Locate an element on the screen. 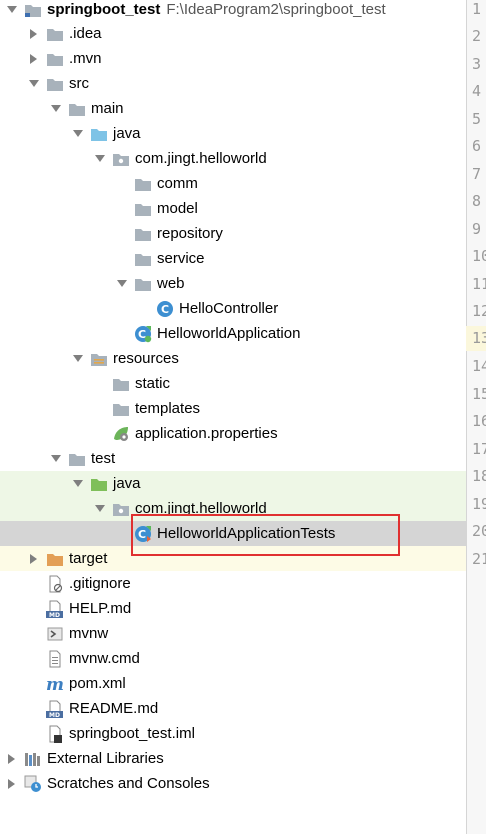 The image size is (486, 834). tree-item-label: springboot_test.iml is located at coordinates (132, 733).